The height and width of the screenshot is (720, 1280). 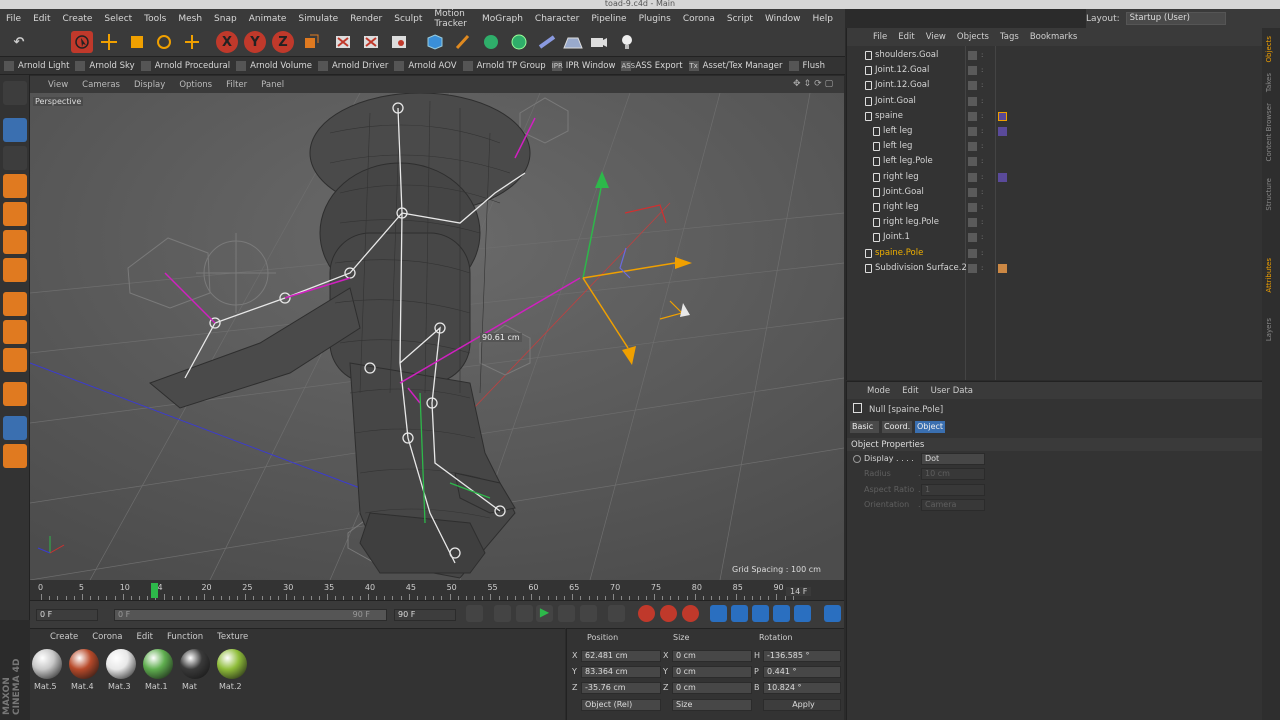 What do you see at coordinates (343, 42) in the screenshot?
I see `render-view-icon` at bounding box center [343, 42].